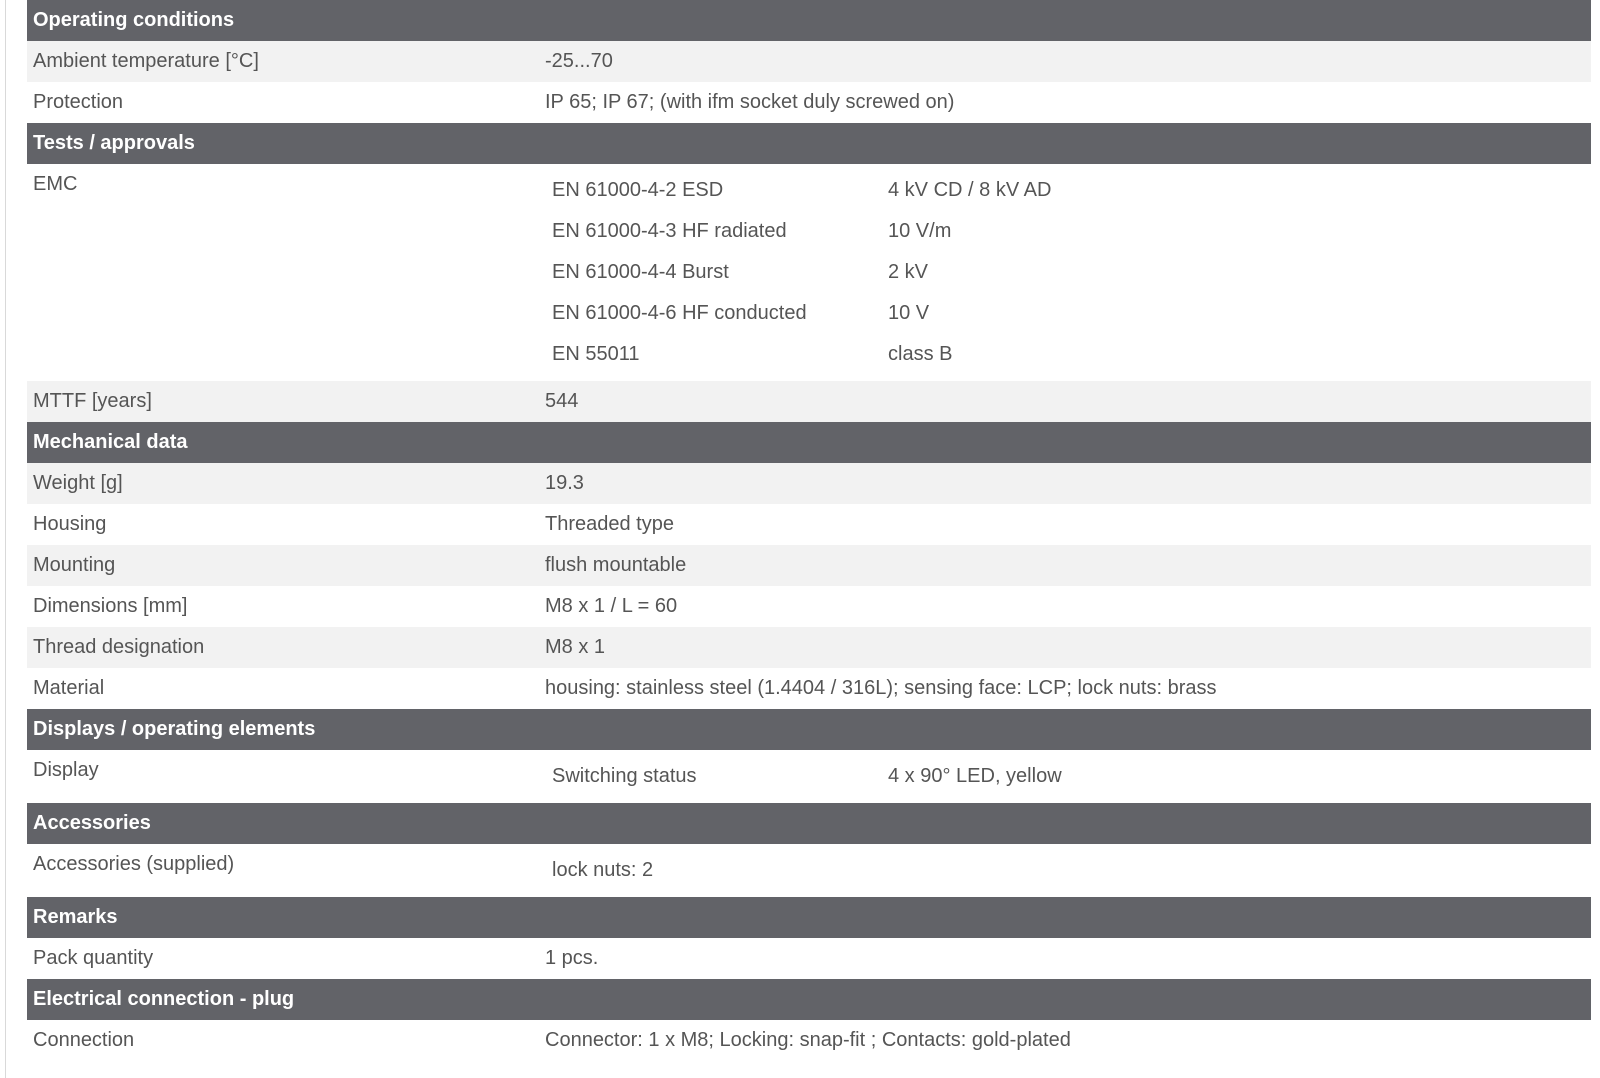  I want to click on spec-value: Threaded type, so click(609, 524).